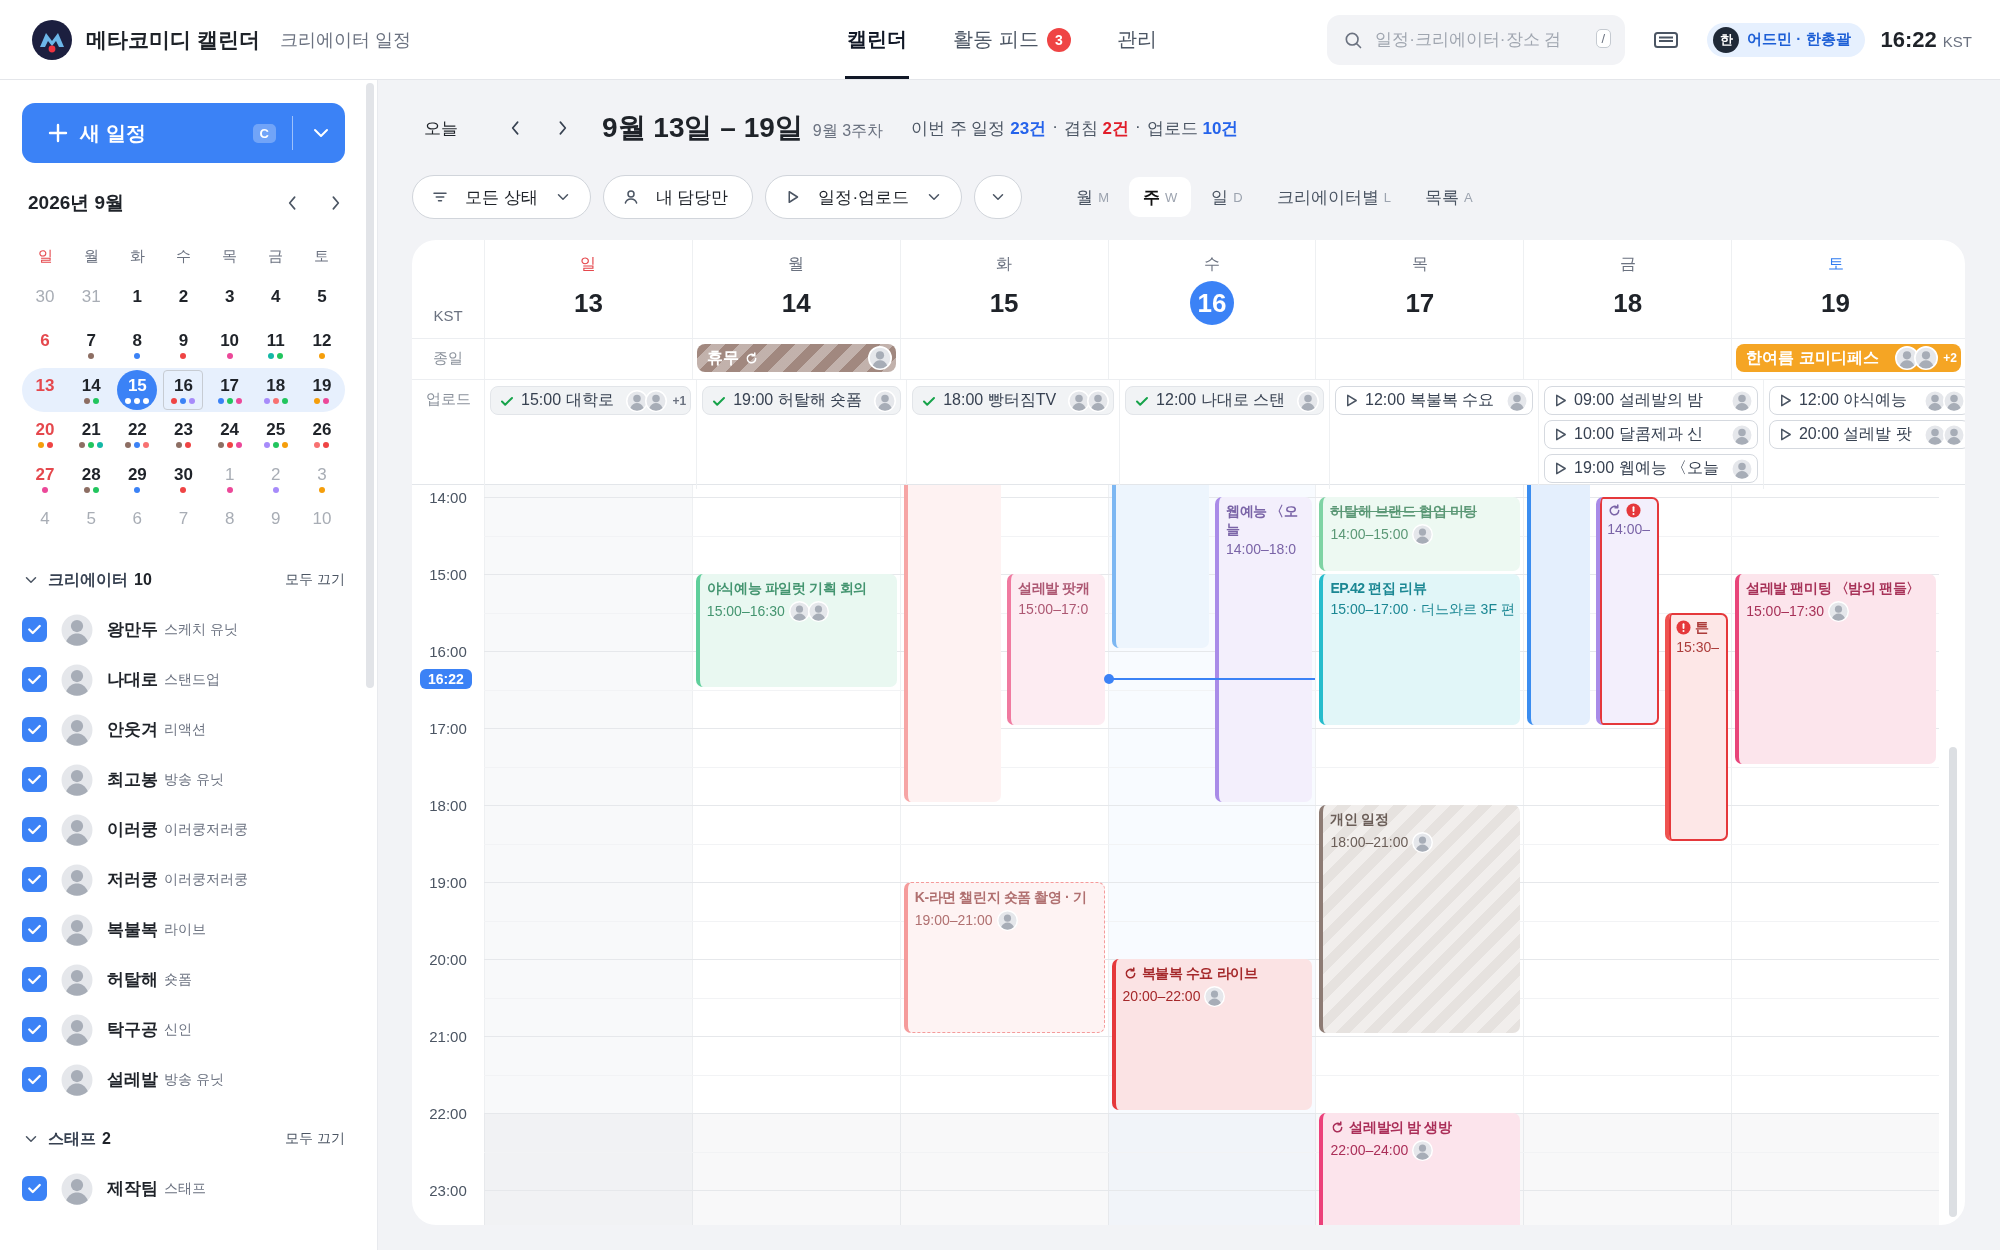 The image size is (2000, 1250). What do you see at coordinates (183, 434) in the screenshot?
I see `calendar-day: 23` at bounding box center [183, 434].